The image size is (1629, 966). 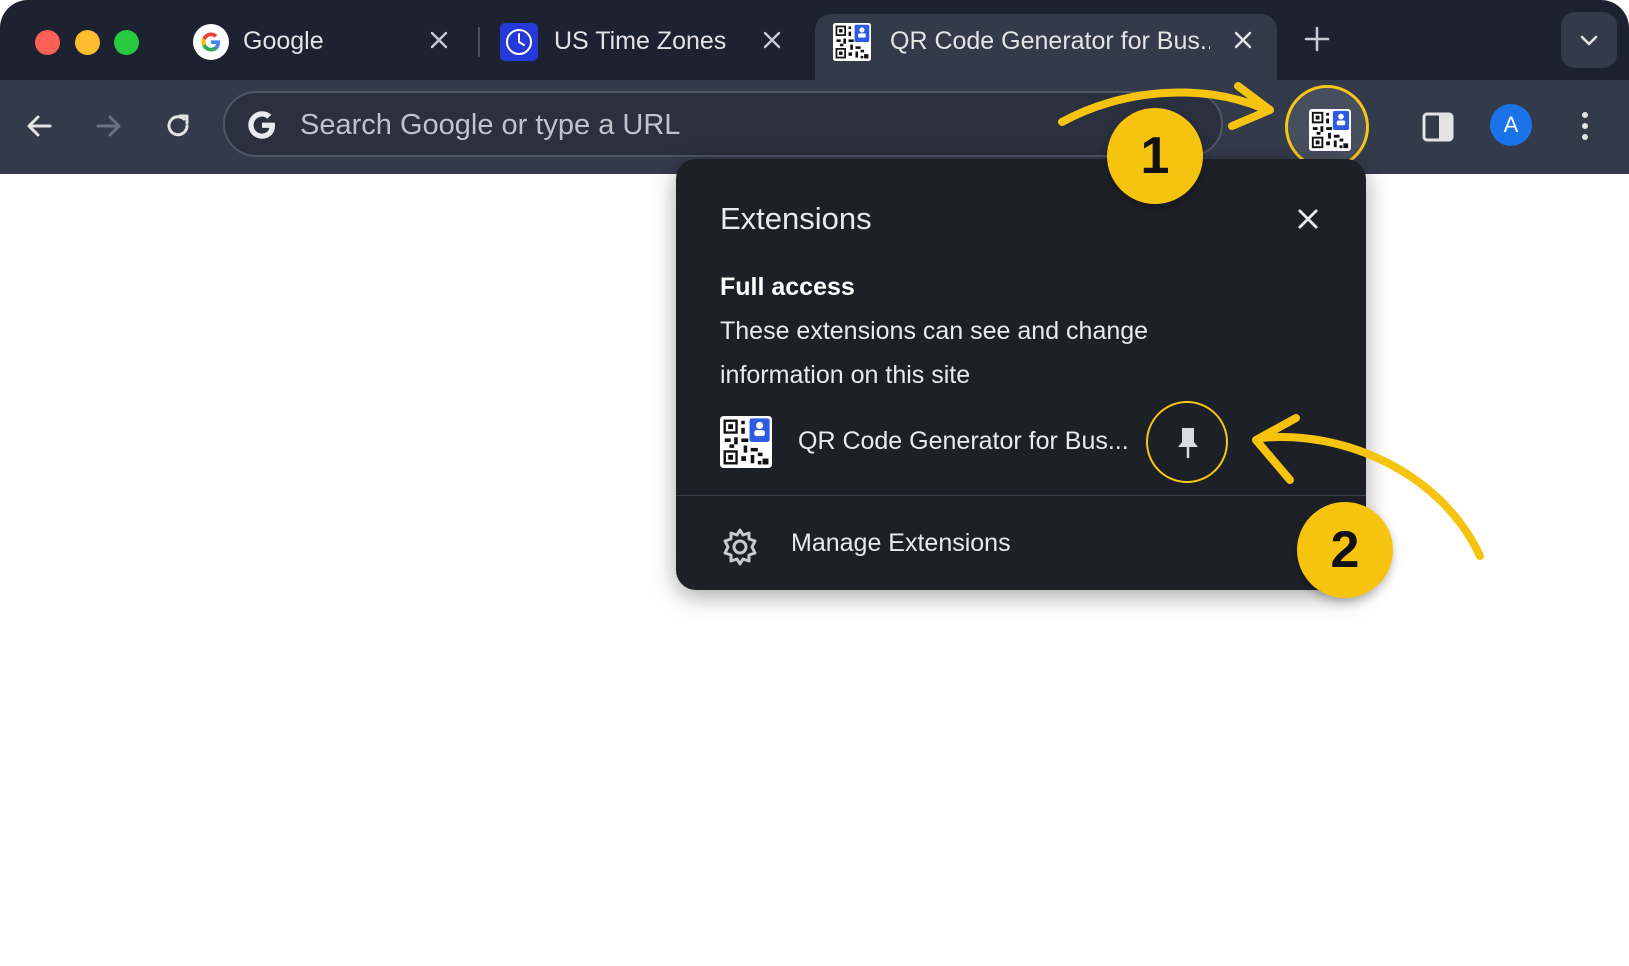 What do you see at coordinates (1155, 156) in the screenshot?
I see `step-1-badge: 1` at bounding box center [1155, 156].